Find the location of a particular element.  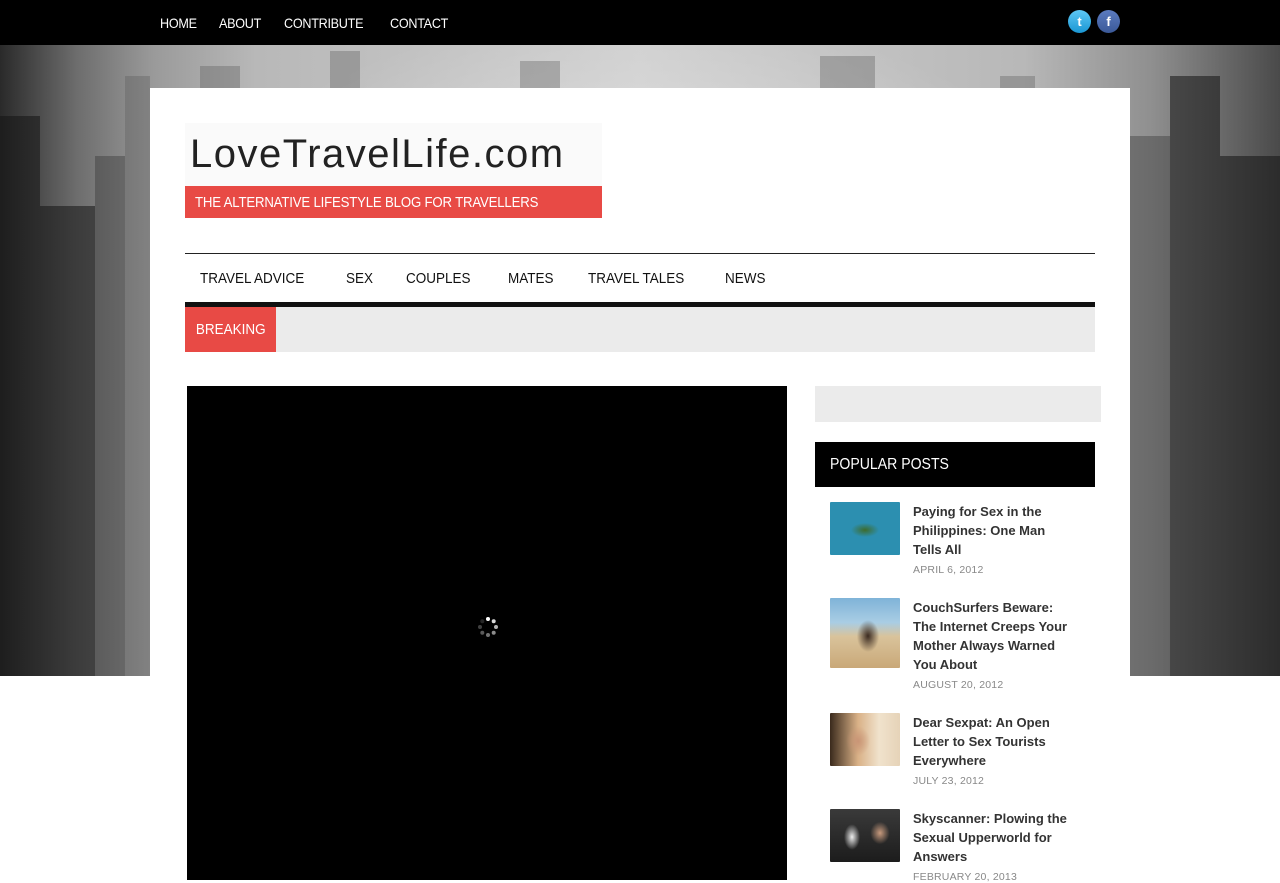

nav-news: NEWS is located at coordinates (745, 278).